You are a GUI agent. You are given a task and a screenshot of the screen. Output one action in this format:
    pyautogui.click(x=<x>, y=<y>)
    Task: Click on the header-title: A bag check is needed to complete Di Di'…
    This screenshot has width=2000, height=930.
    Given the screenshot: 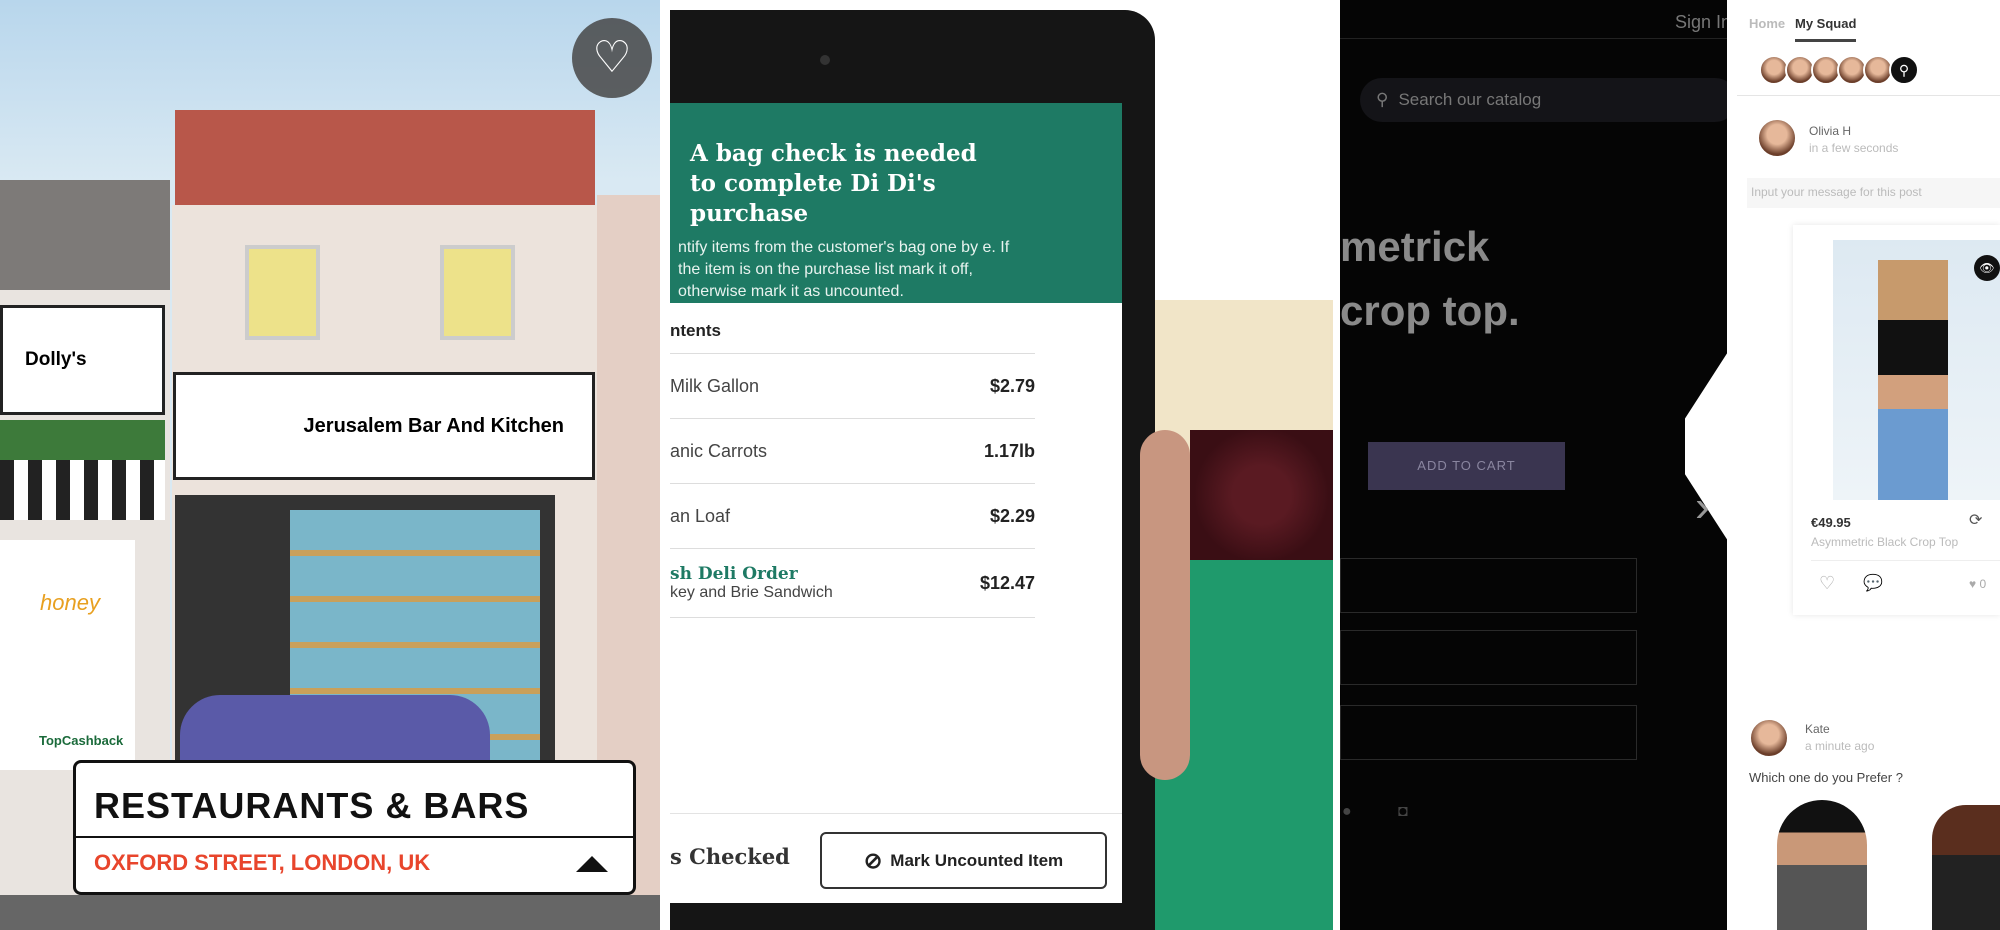 What is the action you would take?
    pyautogui.click(x=833, y=183)
    